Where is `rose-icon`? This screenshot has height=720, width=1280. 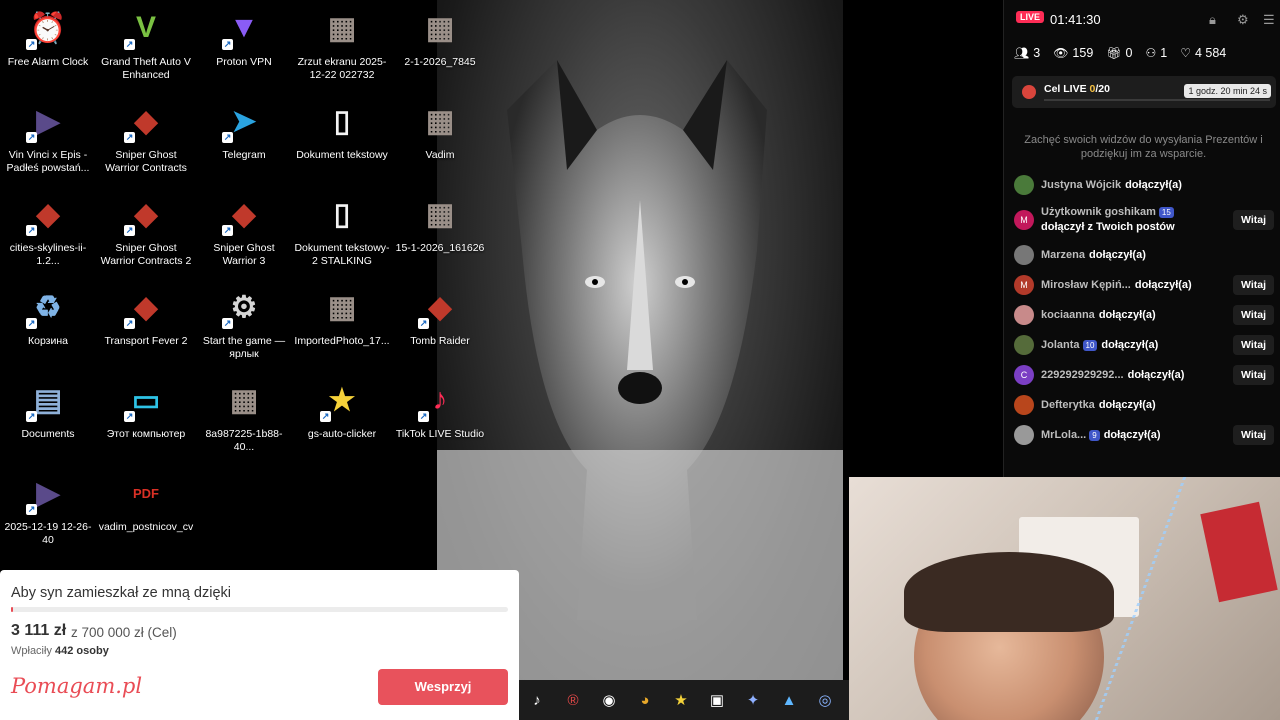 rose-icon is located at coordinates (1029, 92).